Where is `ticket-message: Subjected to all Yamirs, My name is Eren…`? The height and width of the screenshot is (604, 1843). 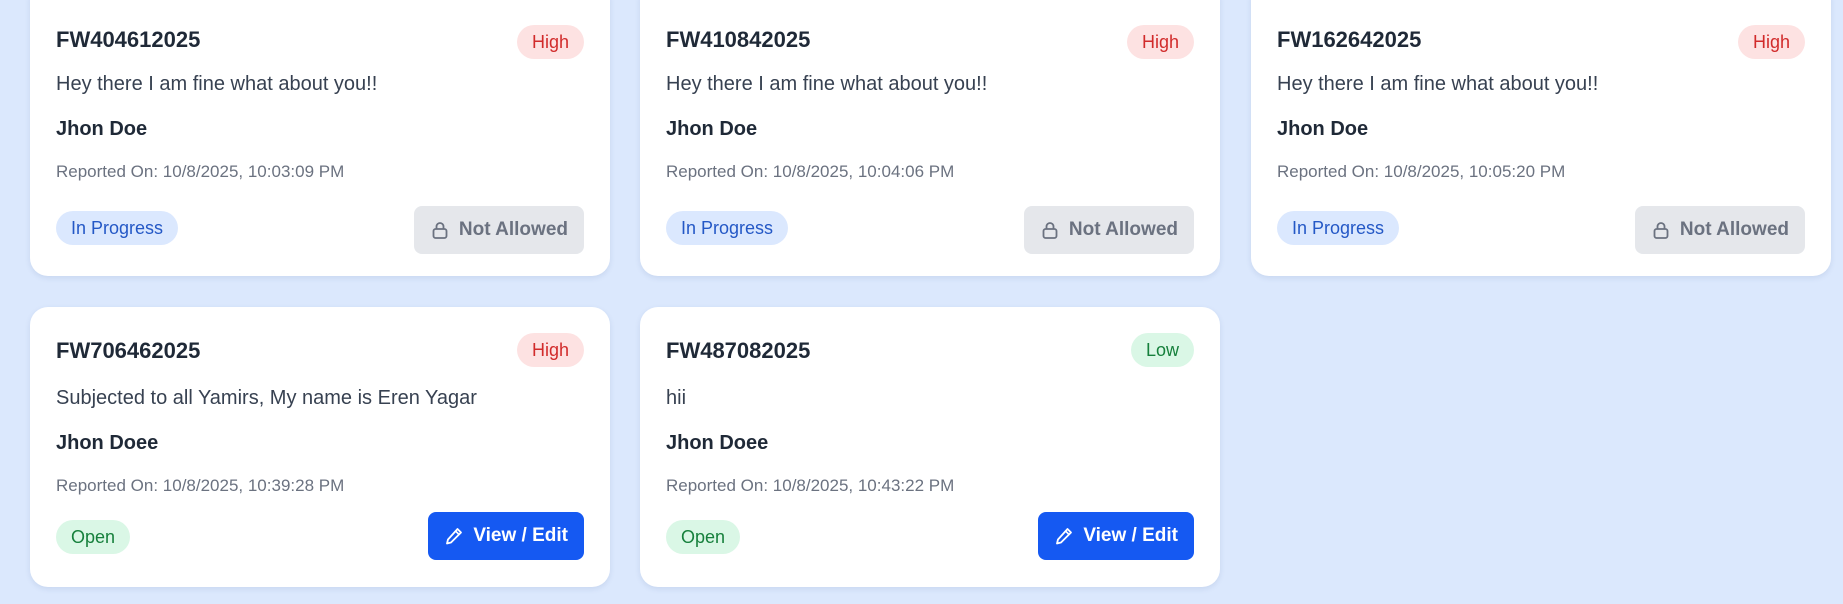
ticket-message: Subjected to all Yamirs, My name is Eren… is located at coordinates (266, 398).